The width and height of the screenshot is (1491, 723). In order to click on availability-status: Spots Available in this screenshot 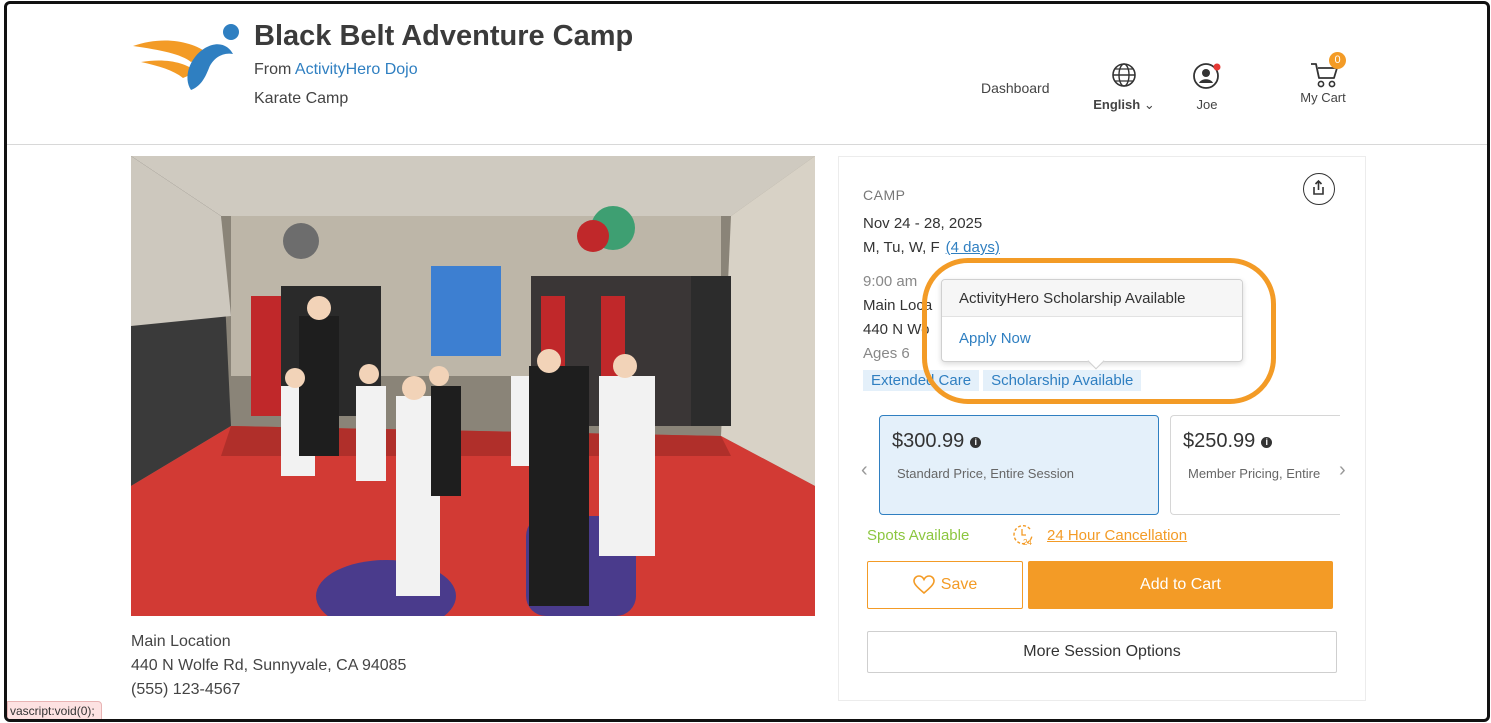, I will do `click(918, 535)`.